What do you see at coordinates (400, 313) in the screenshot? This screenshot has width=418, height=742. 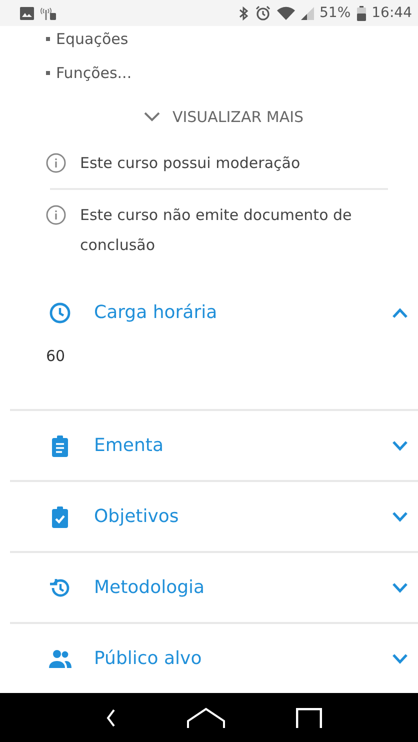 I see `chevron-up-icon` at bounding box center [400, 313].